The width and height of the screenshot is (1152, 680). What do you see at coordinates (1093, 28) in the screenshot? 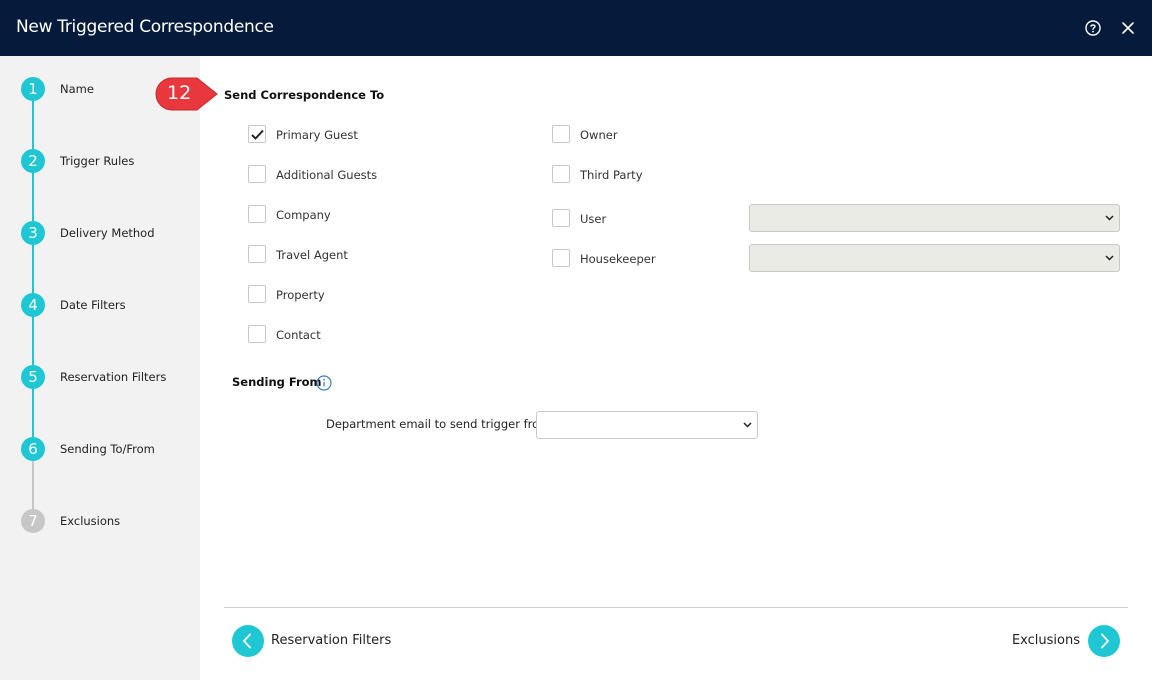
I see `help-circle-icon` at bounding box center [1093, 28].